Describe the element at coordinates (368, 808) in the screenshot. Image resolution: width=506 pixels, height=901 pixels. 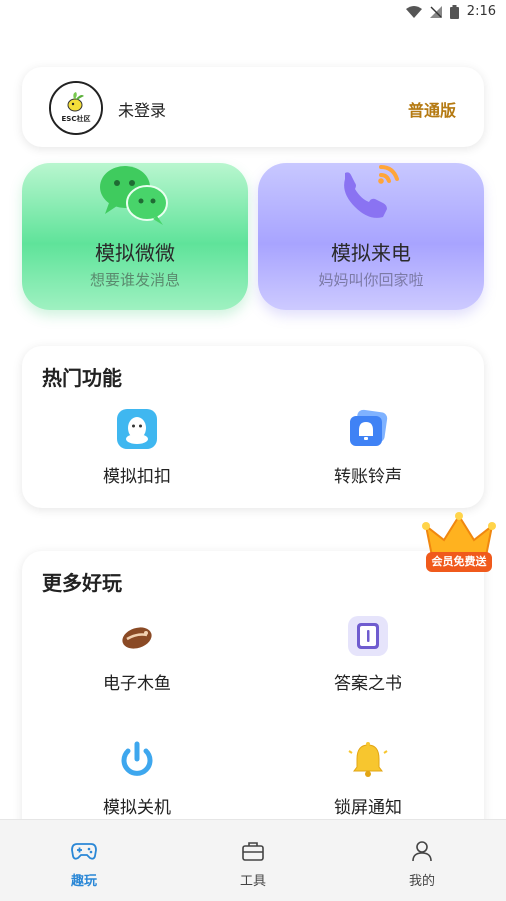
I see `more-item-label: 锁屏通知` at that location.